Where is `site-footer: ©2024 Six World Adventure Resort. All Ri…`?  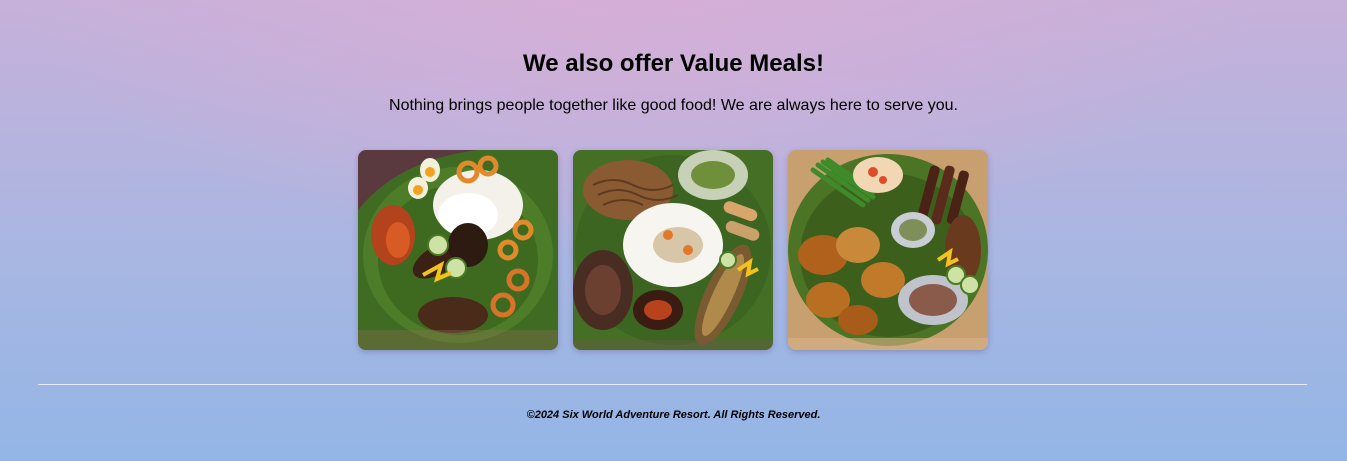
site-footer: ©2024 Six World Adventure Resort. All Ri… is located at coordinates (673, 415).